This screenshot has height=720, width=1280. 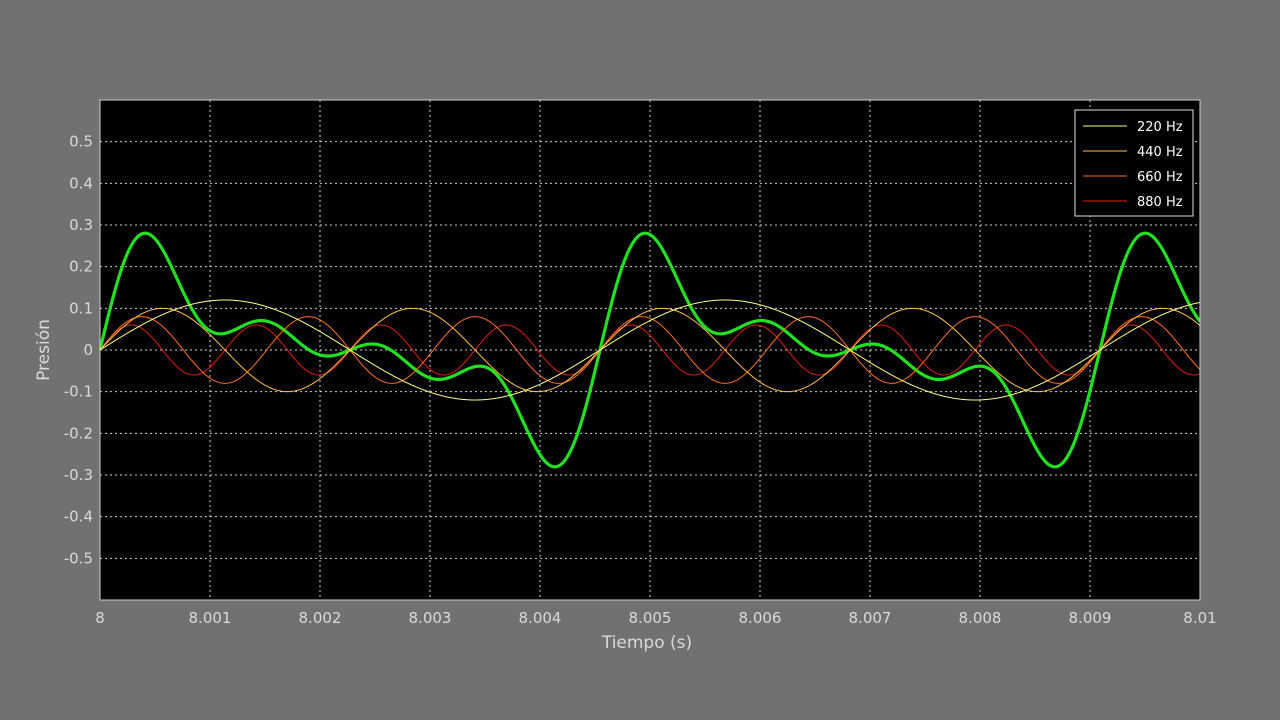 What do you see at coordinates (980, 618) in the screenshot?
I see `x-tick-label: 8.008` at bounding box center [980, 618].